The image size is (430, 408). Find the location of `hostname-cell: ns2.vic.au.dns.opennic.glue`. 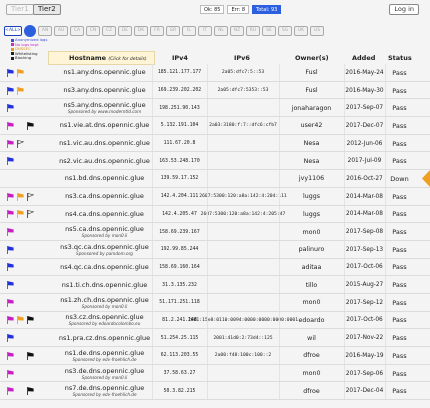

hostname-cell: ns2.vic.au.dns.opennic.glue is located at coordinates (104, 161).